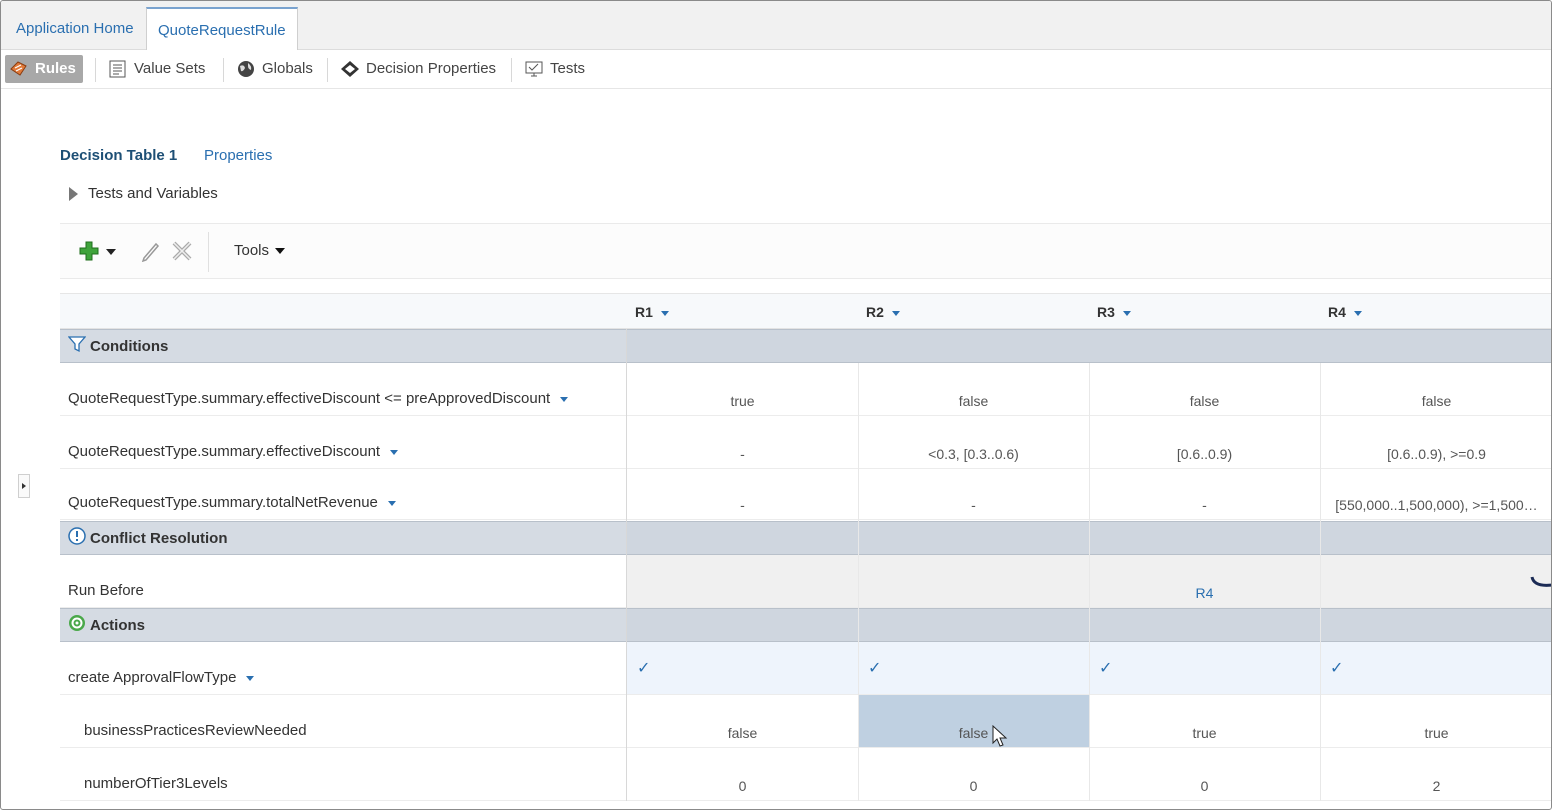  What do you see at coordinates (223, 70) in the screenshot?
I see `divider` at bounding box center [223, 70].